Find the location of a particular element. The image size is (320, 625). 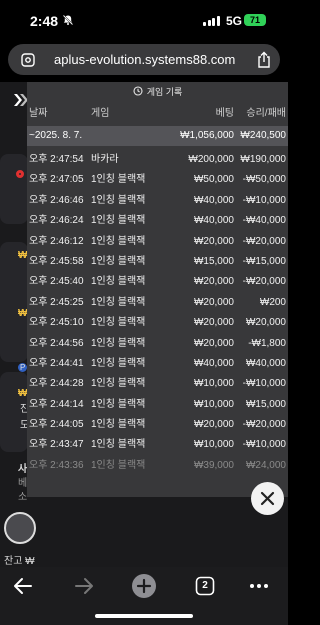

bg-fragment: 소 is located at coordinates (23, 497).